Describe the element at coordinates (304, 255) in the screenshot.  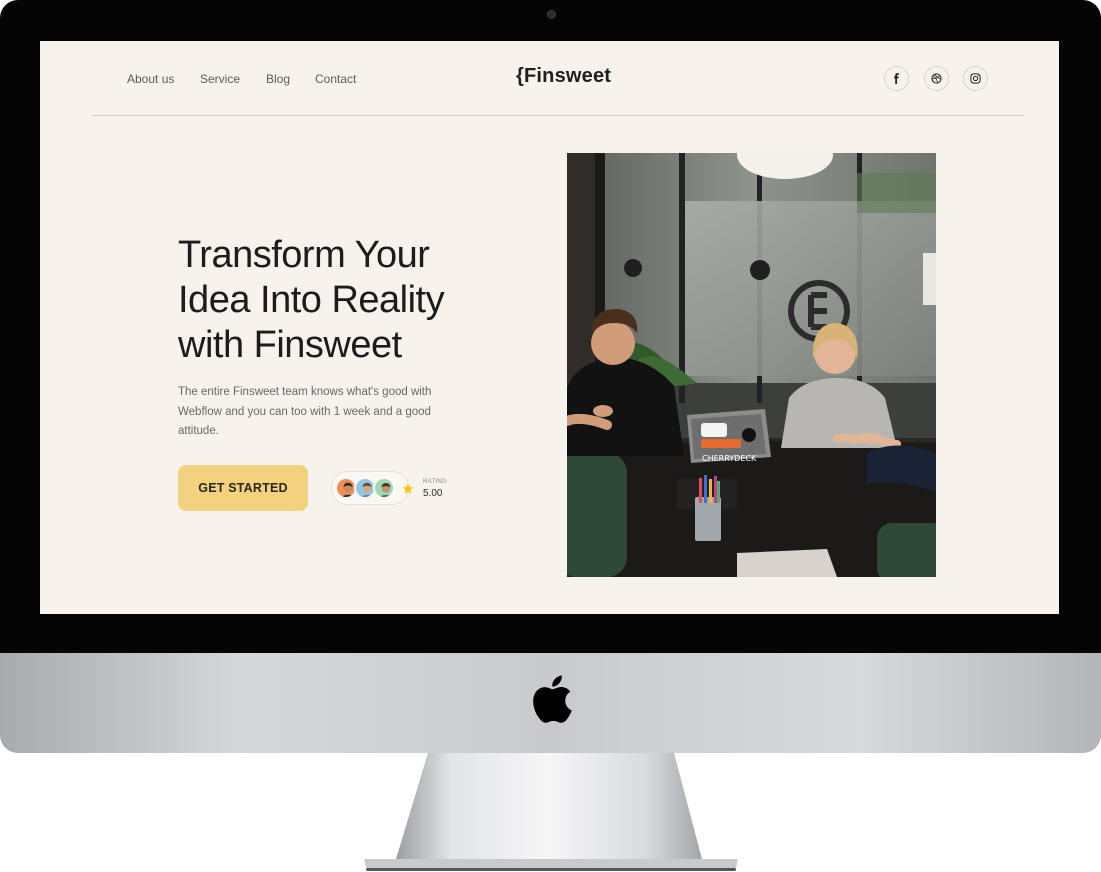
I see `headline-line-1: Transform Your` at that location.